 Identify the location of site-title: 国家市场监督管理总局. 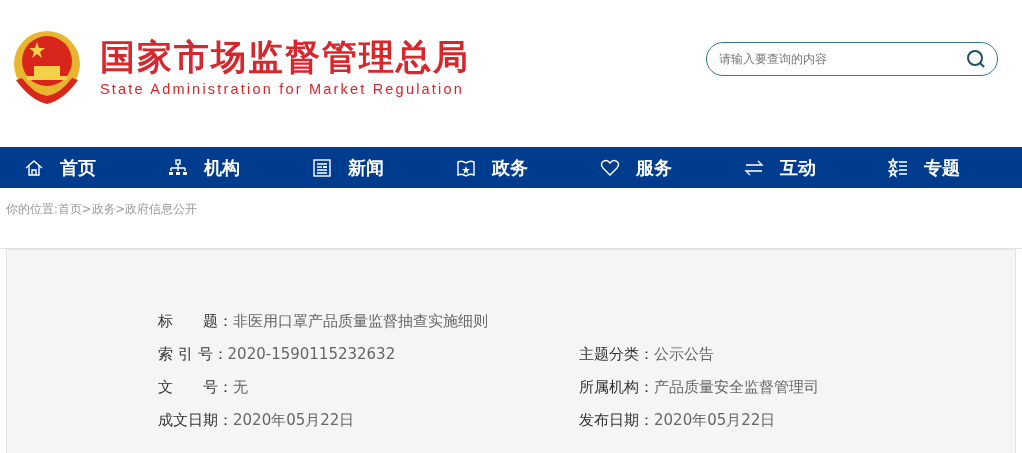
(285, 57).